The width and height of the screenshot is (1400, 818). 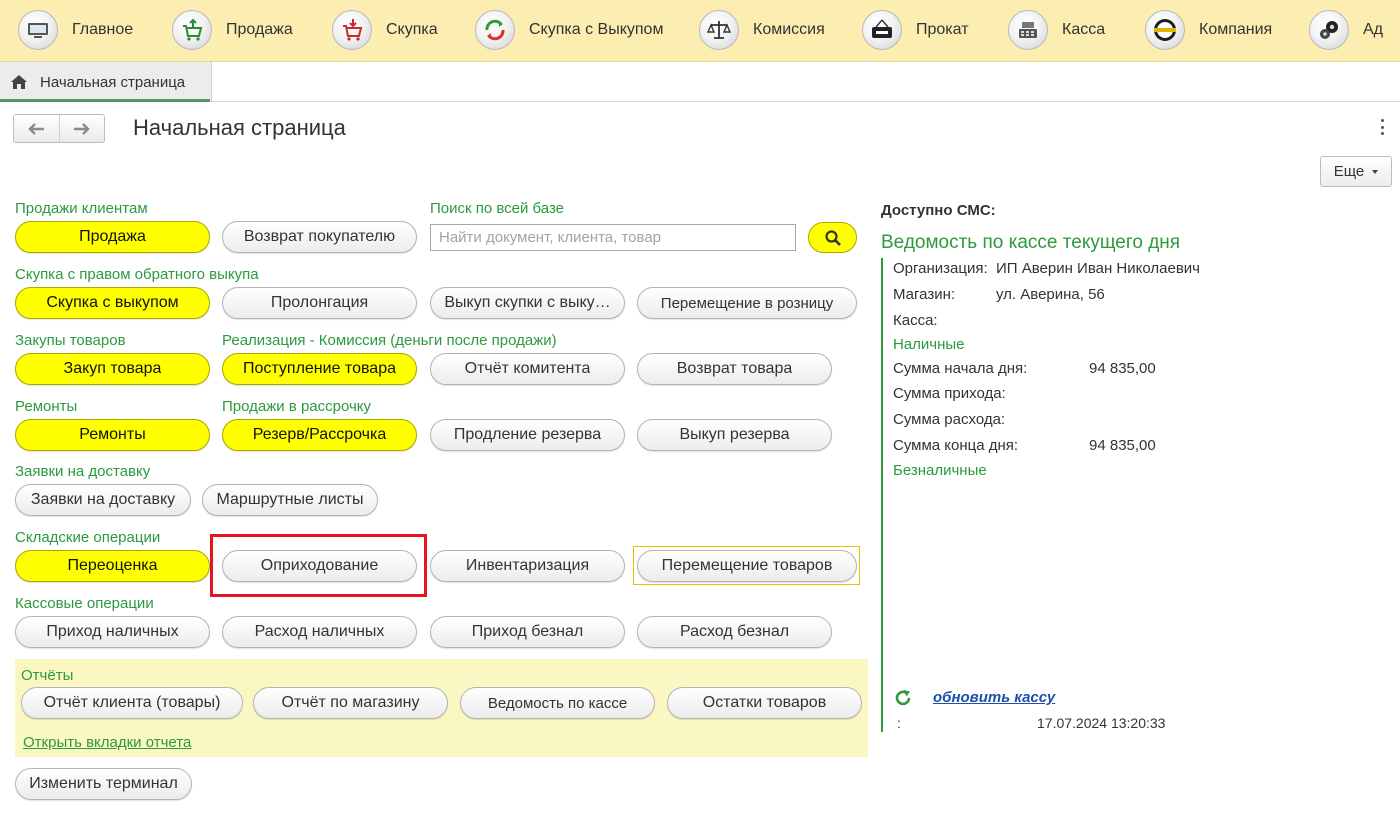 I want to click on timestamp-label: :, so click(x=899, y=723).